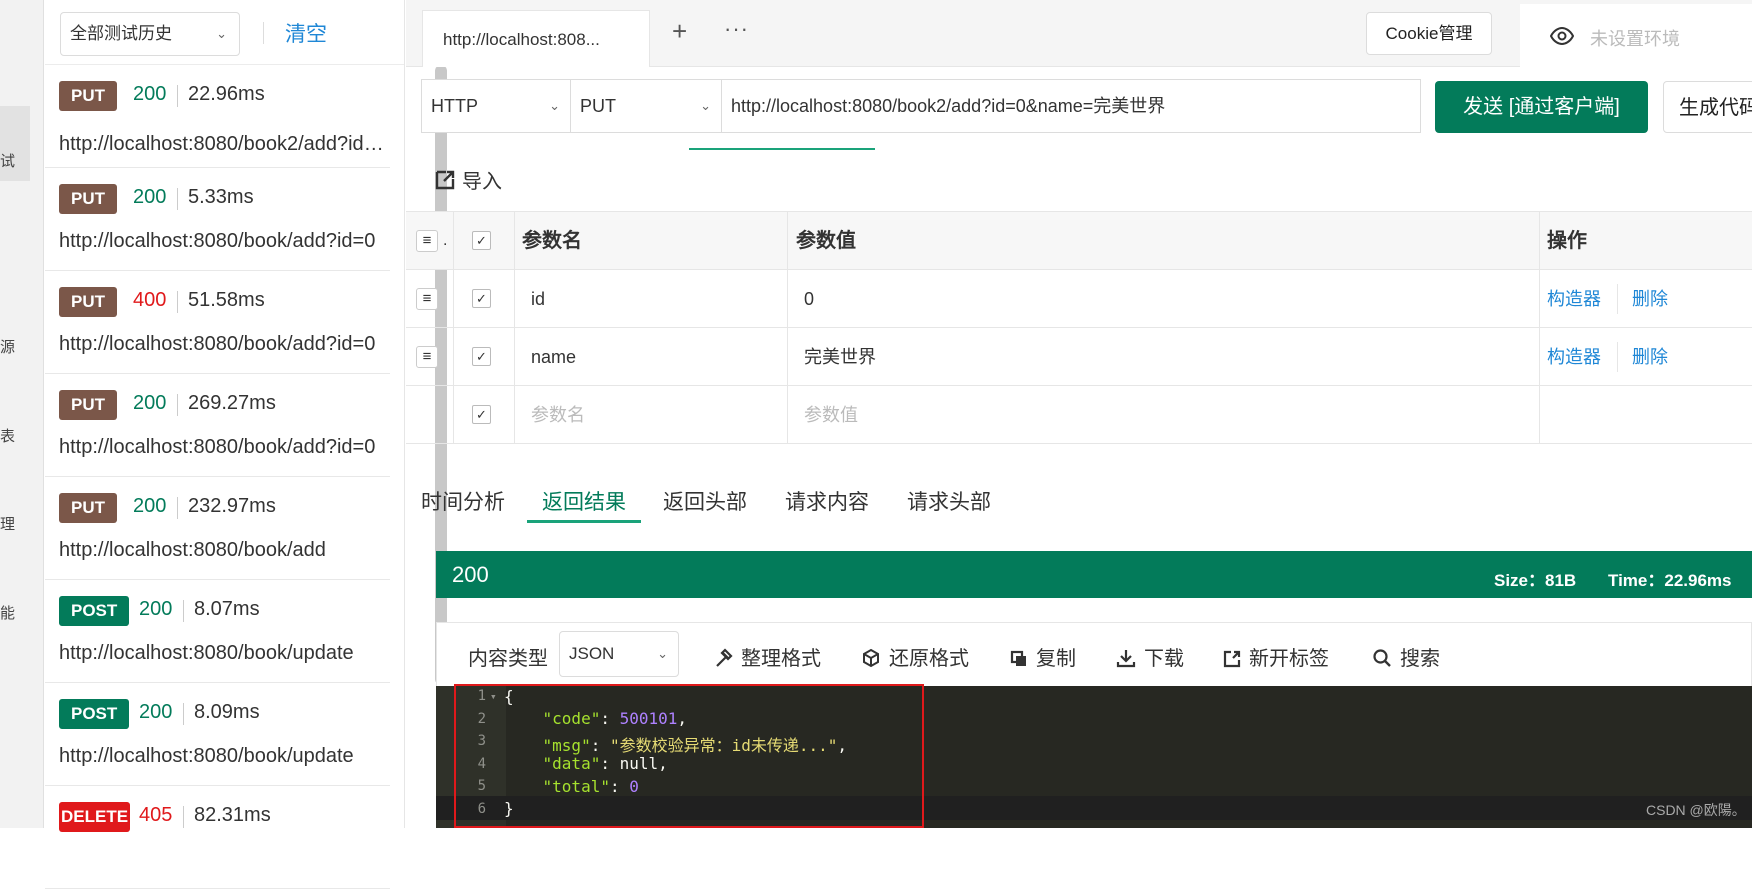  What do you see at coordinates (306, 33) in the screenshot?
I see `clear-history-button: 清空` at bounding box center [306, 33].